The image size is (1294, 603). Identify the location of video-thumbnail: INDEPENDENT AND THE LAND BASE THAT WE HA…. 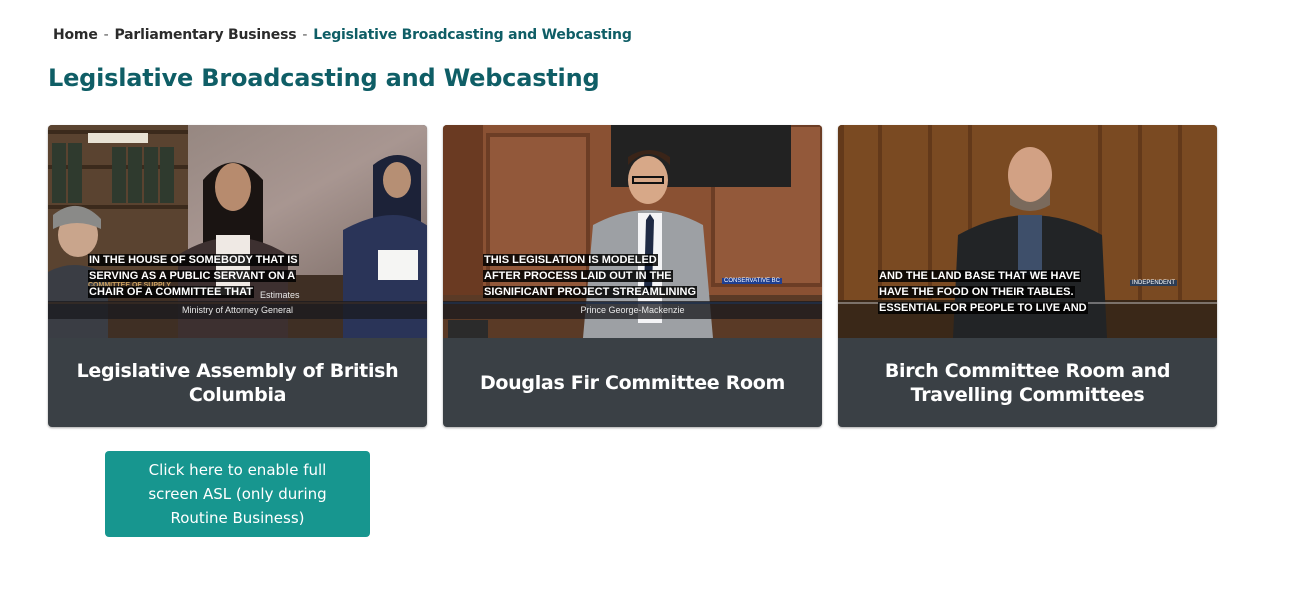
(1027, 231).